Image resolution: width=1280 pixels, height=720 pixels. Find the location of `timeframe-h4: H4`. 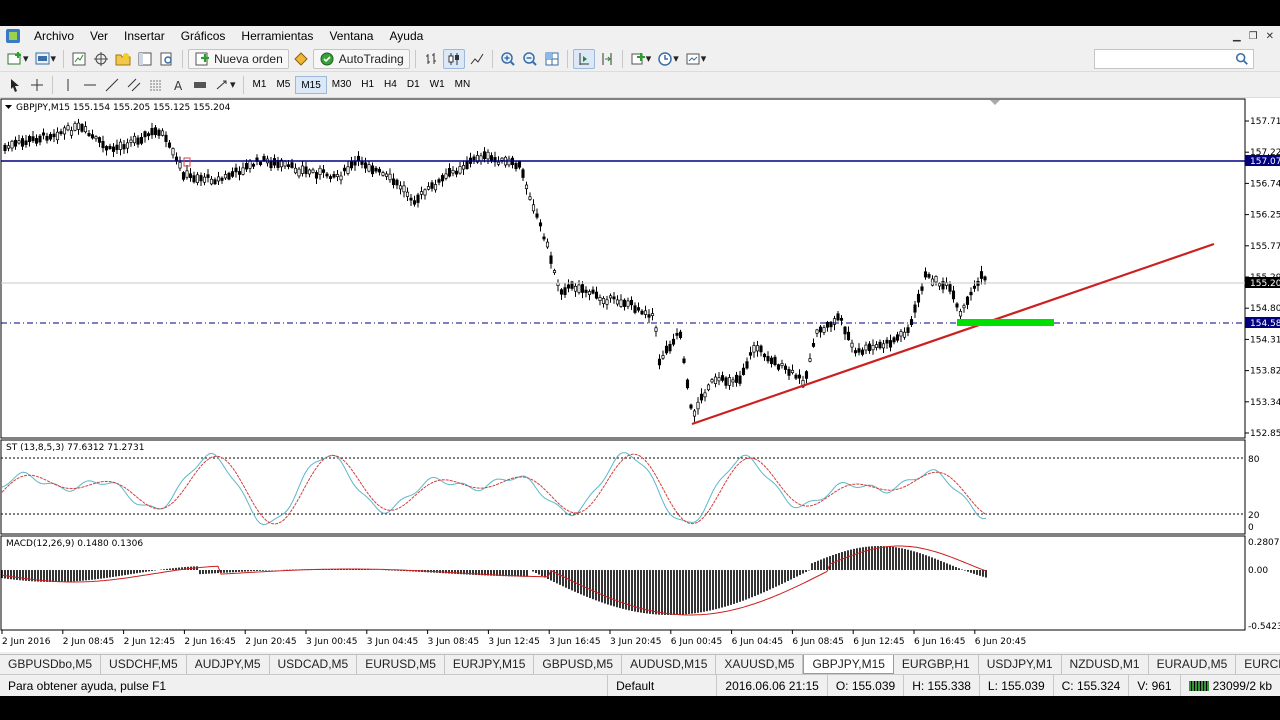

timeframe-h4: H4 is located at coordinates (390, 85).